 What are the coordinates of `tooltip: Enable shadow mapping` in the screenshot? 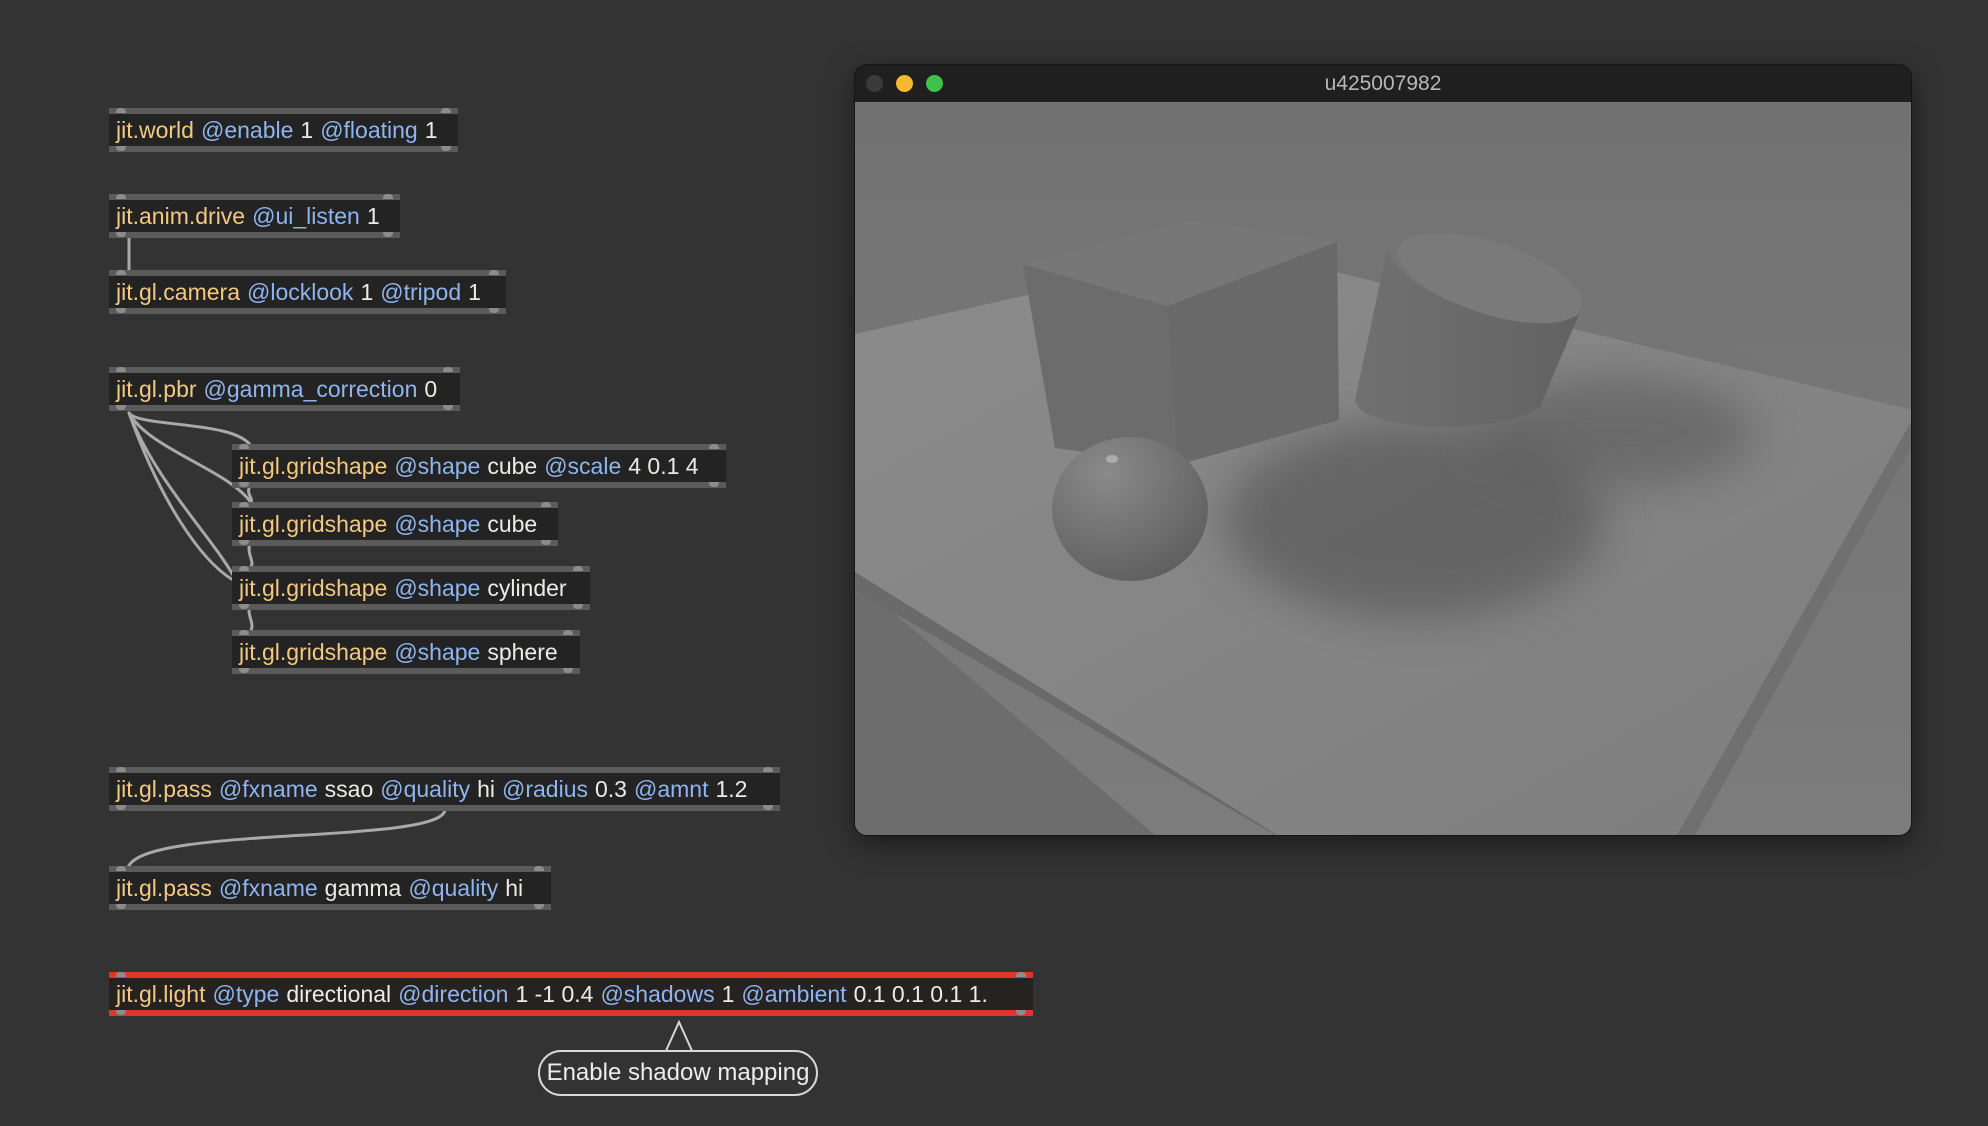 It's located at (678, 1073).